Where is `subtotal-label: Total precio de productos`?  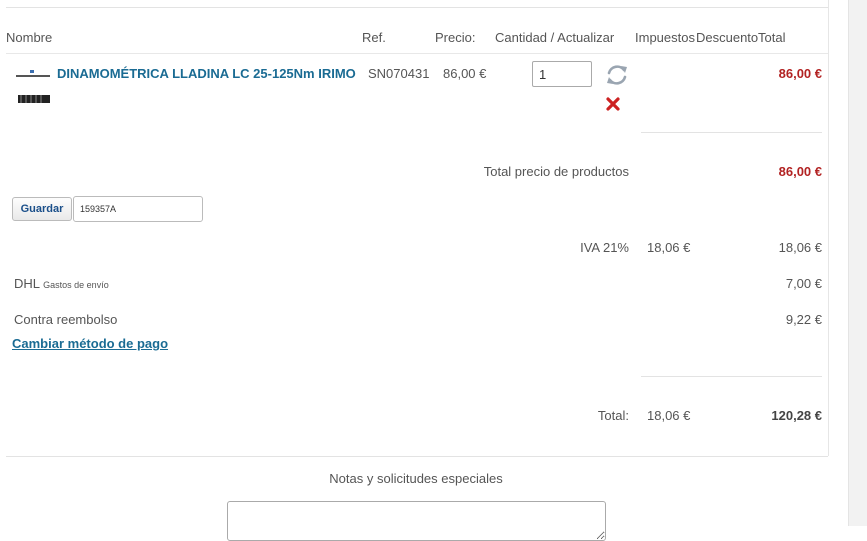 subtotal-label: Total precio de productos is located at coordinates (556, 171).